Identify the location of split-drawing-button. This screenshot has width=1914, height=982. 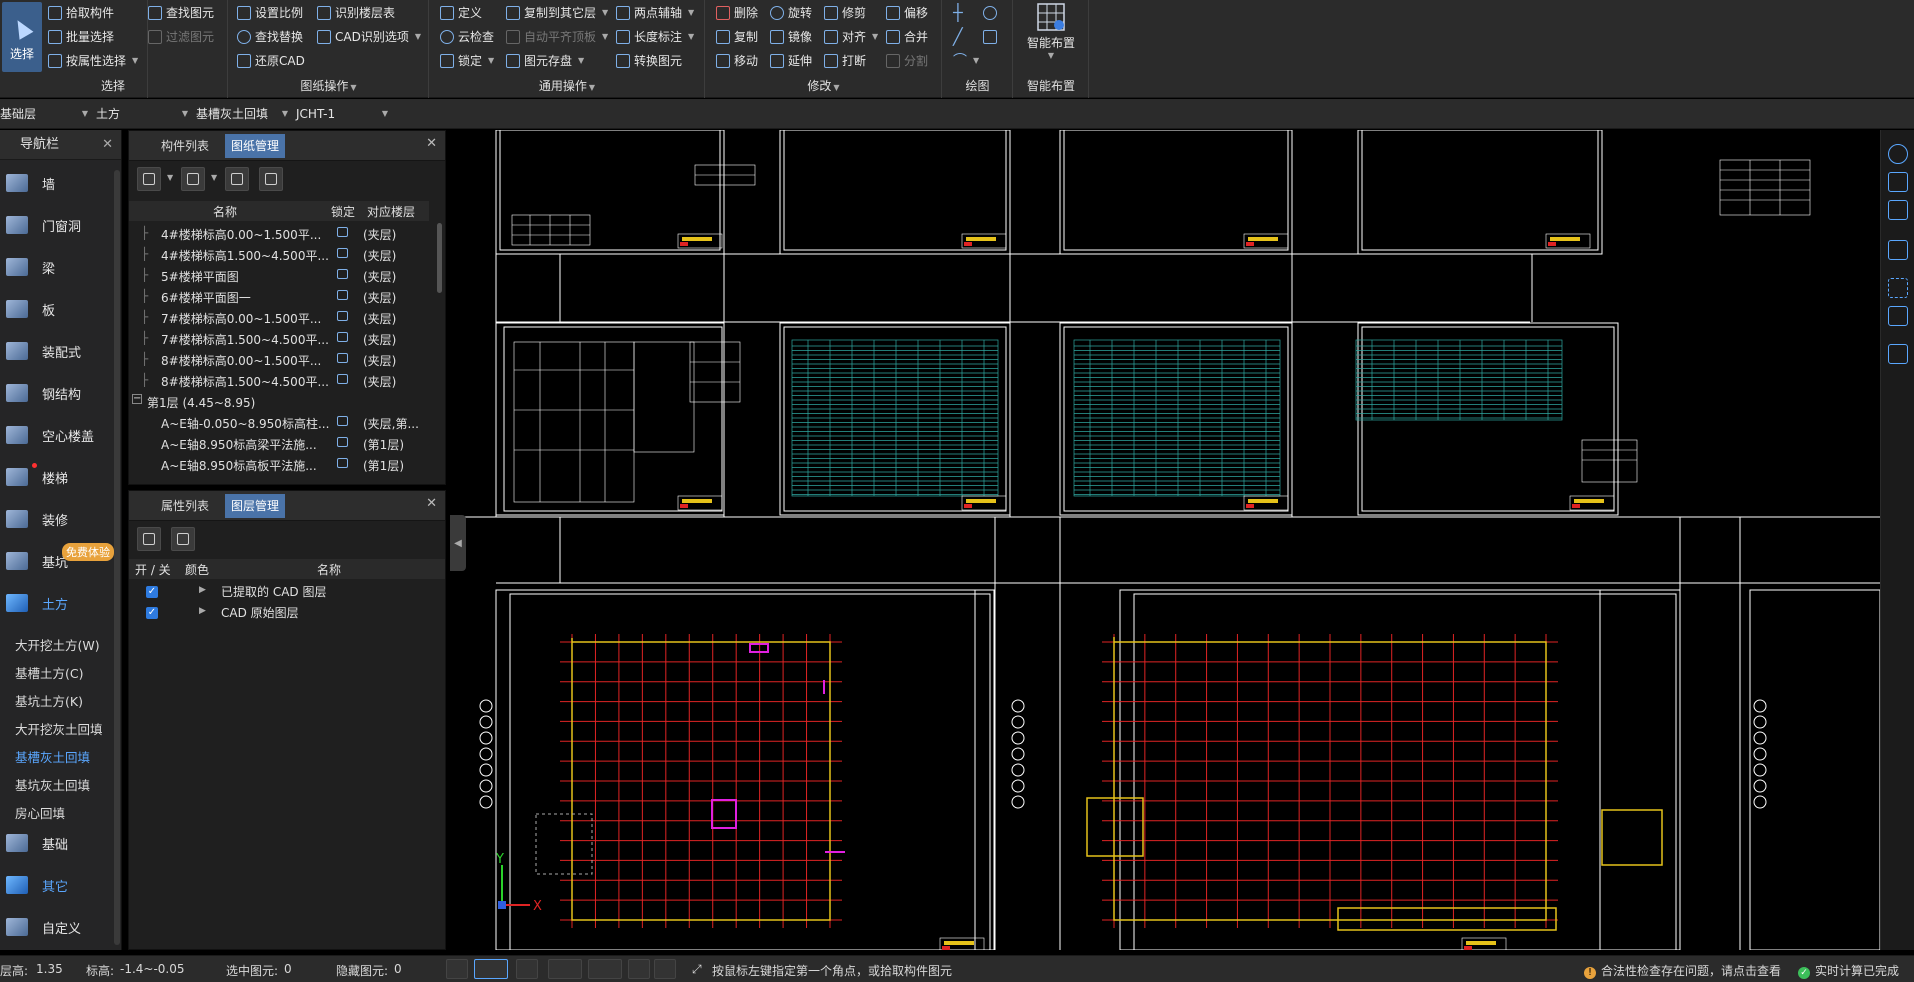
(193, 179).